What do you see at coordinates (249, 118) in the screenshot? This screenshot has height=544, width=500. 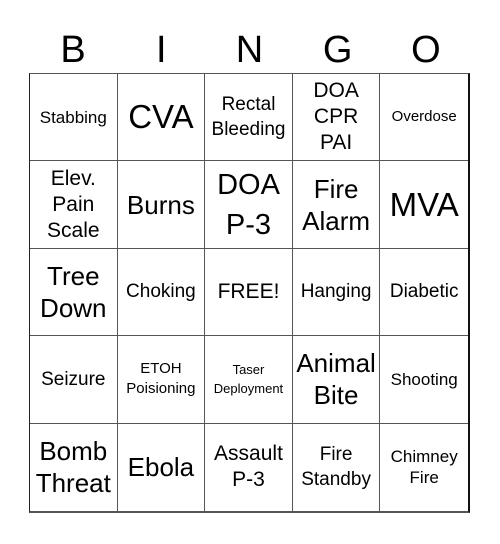 I see `bingo-cell: Rectal Bleeding` at bounding box center [249, 118].